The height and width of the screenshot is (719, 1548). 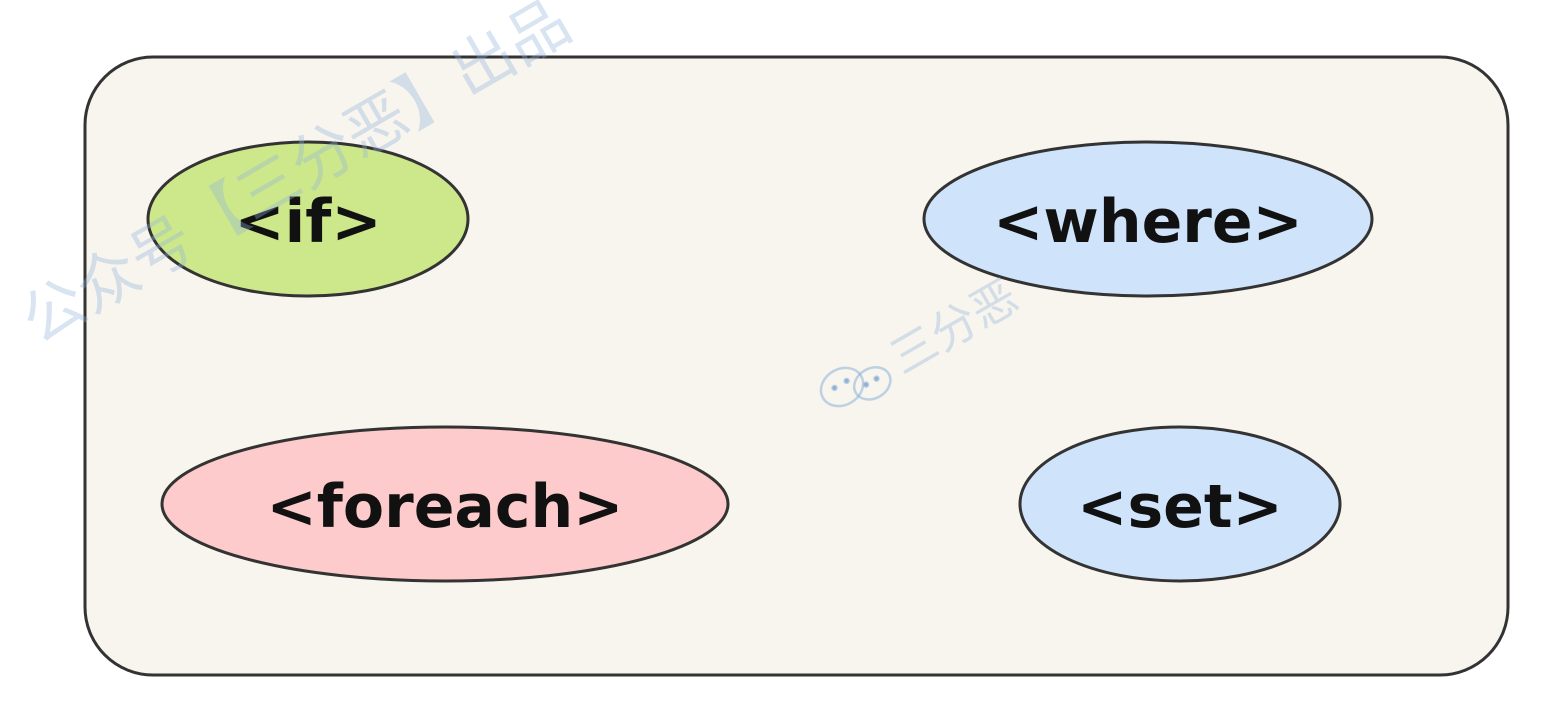 I want to click on node-set: <set>, so click(x=1180, y=504).